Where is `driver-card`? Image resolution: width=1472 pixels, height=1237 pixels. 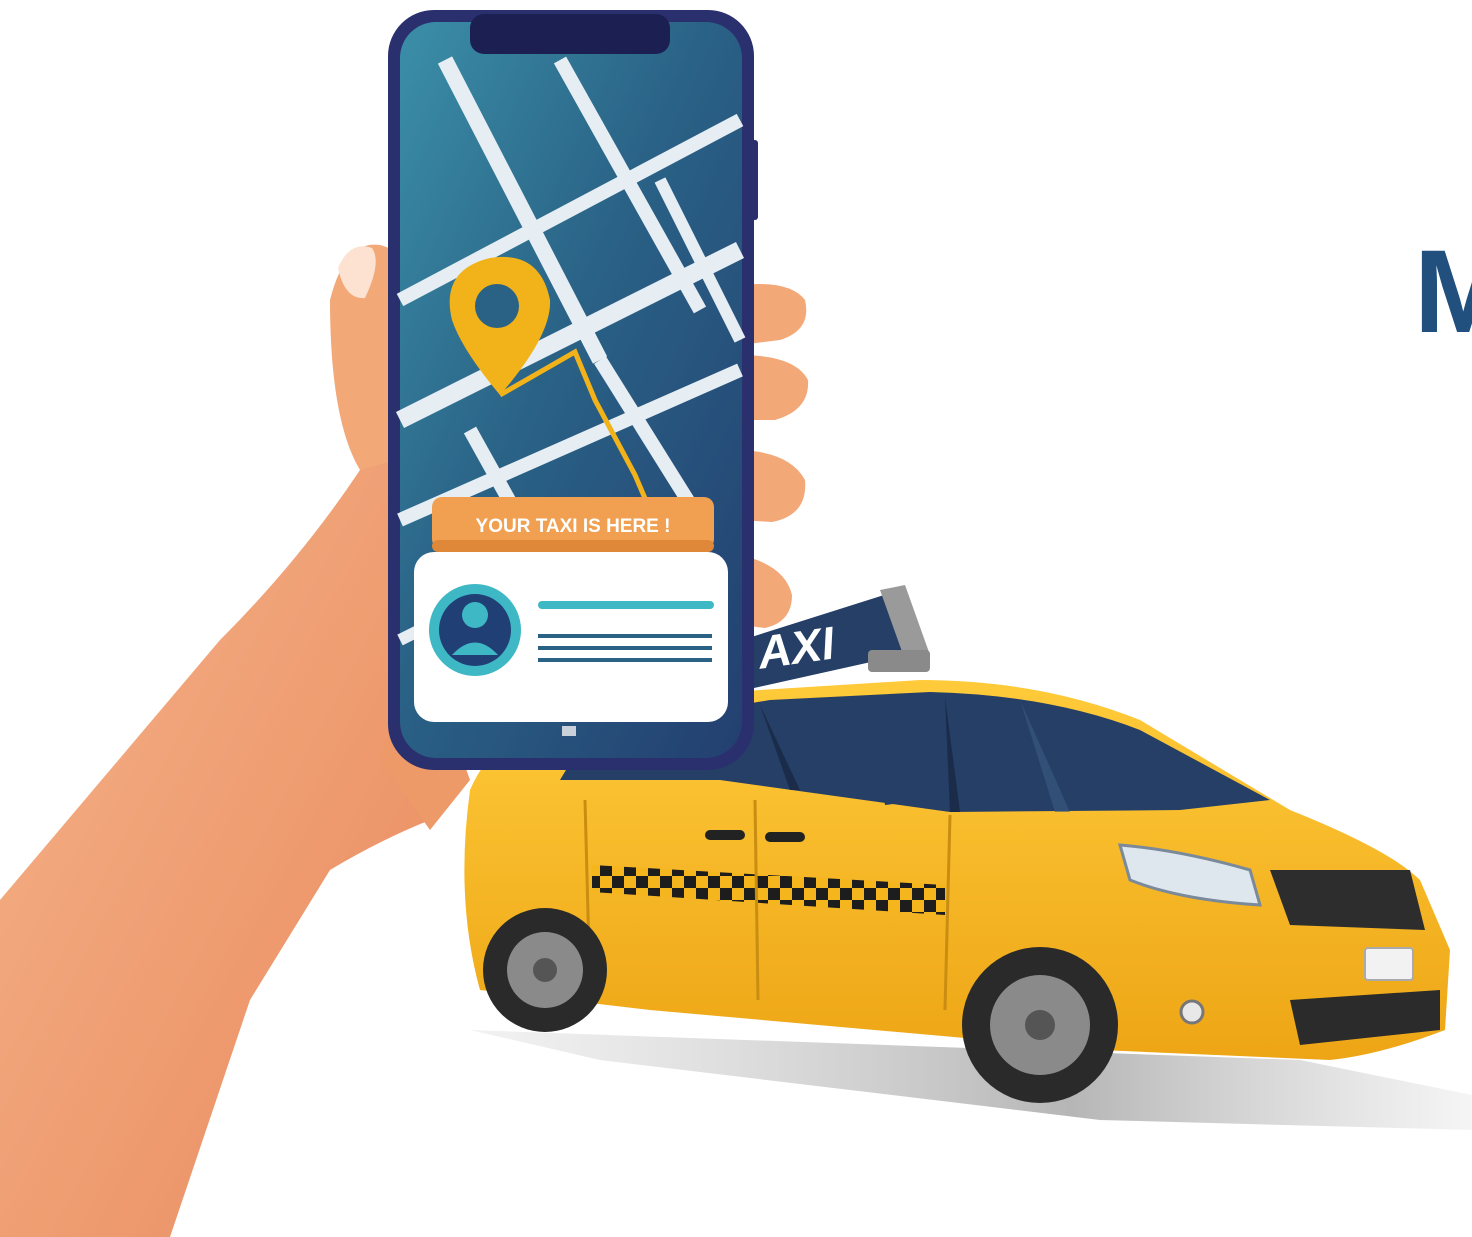 driver-card is located at coordinates (571, 637).